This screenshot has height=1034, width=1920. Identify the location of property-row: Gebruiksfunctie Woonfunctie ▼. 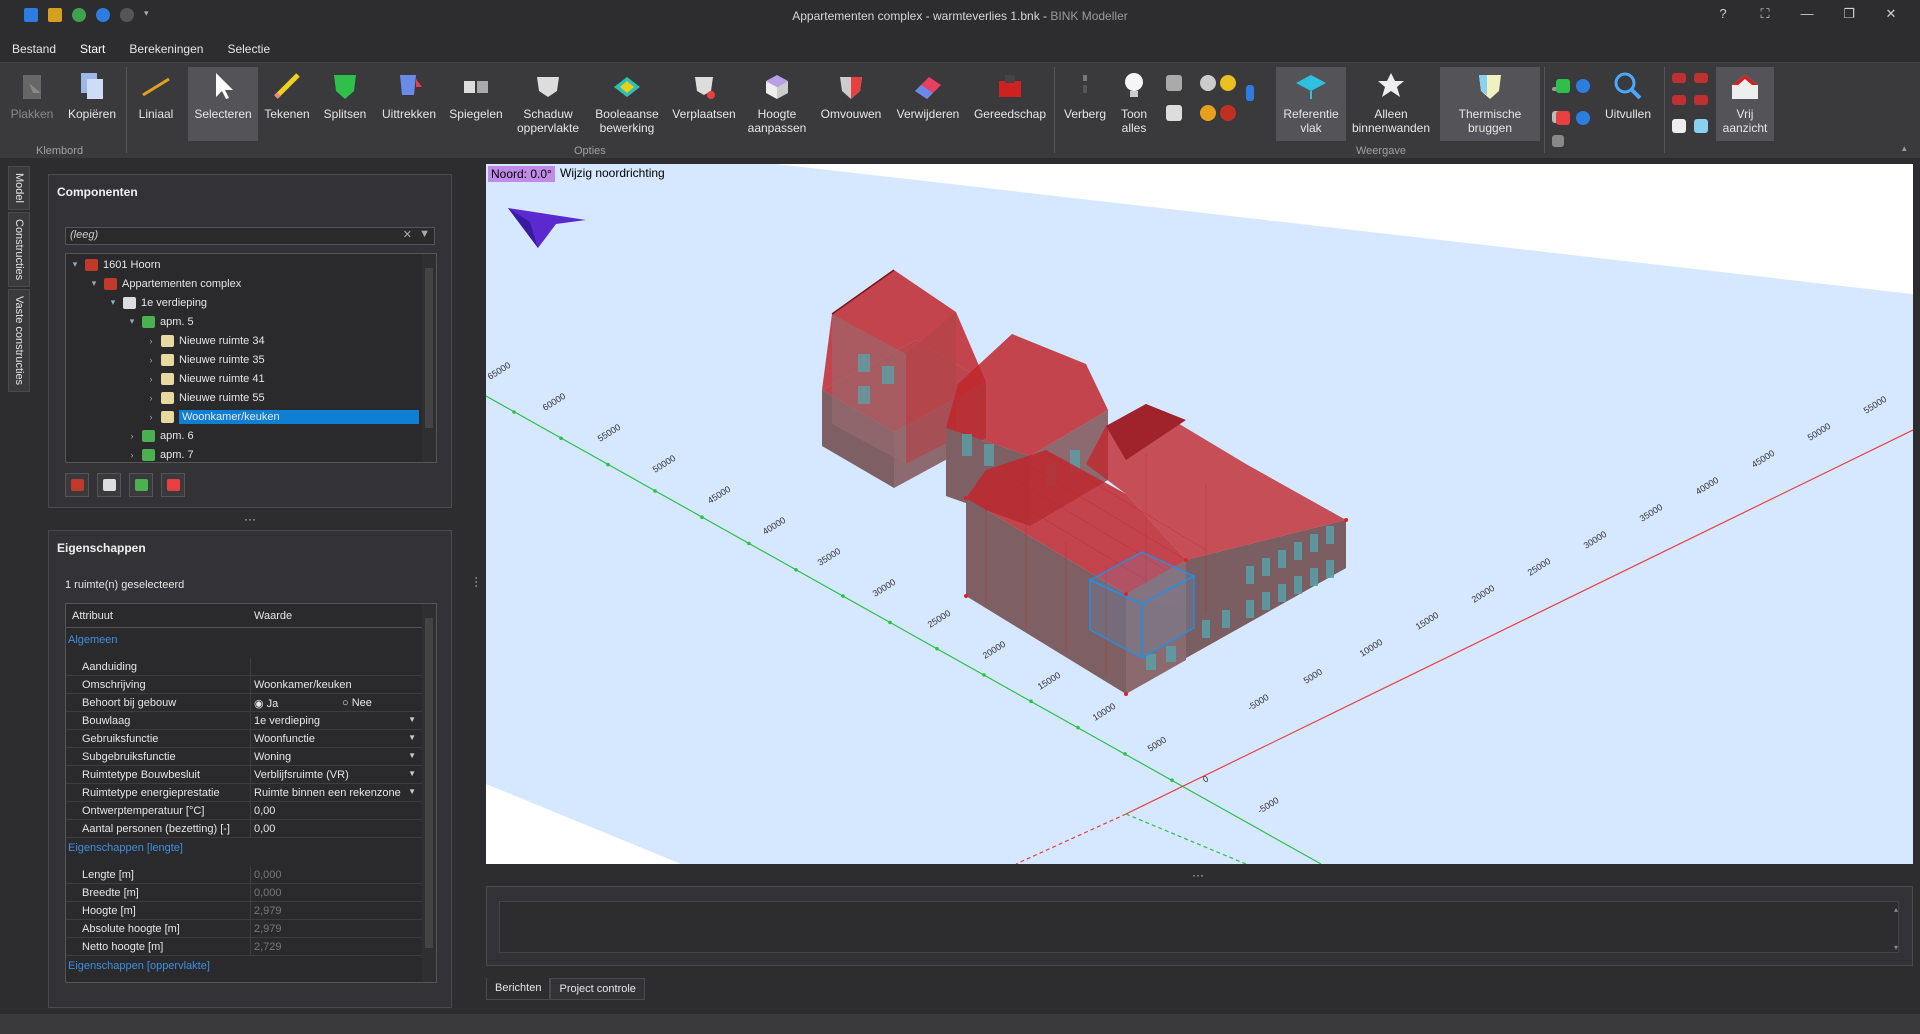
(244, 739).